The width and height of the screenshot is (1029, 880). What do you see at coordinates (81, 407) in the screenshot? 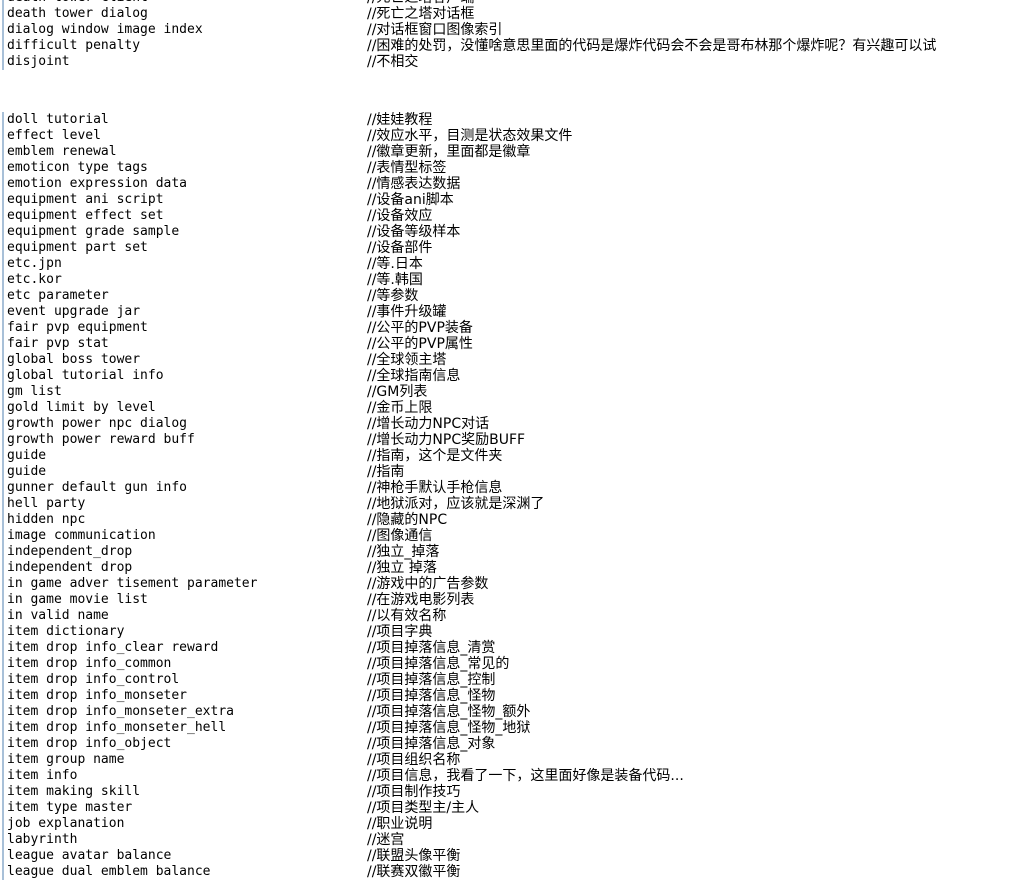
I see `code-line-name: gold limit by level` at bounding box center [81, 407].